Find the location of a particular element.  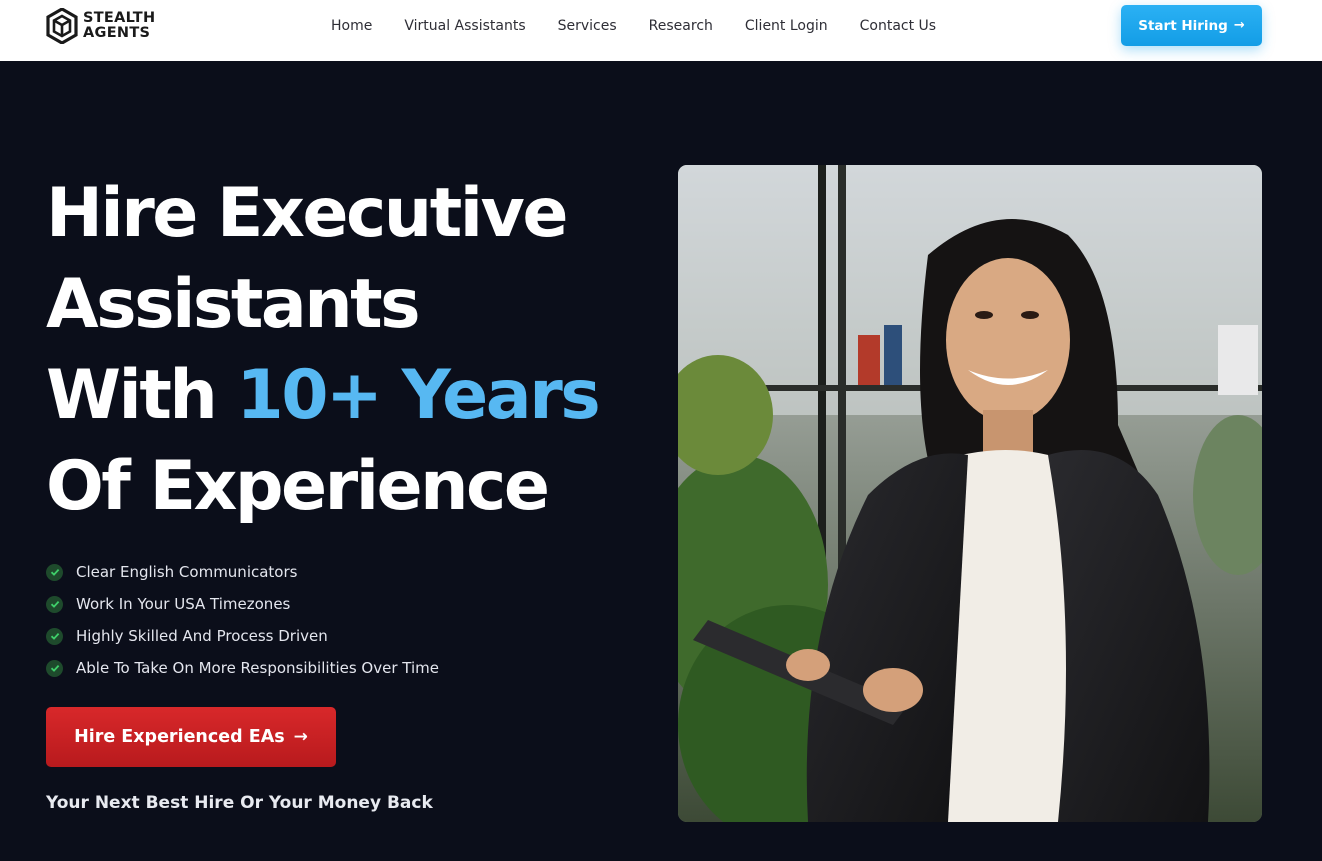

nav-home: Home is located at coordinates (351, 26).